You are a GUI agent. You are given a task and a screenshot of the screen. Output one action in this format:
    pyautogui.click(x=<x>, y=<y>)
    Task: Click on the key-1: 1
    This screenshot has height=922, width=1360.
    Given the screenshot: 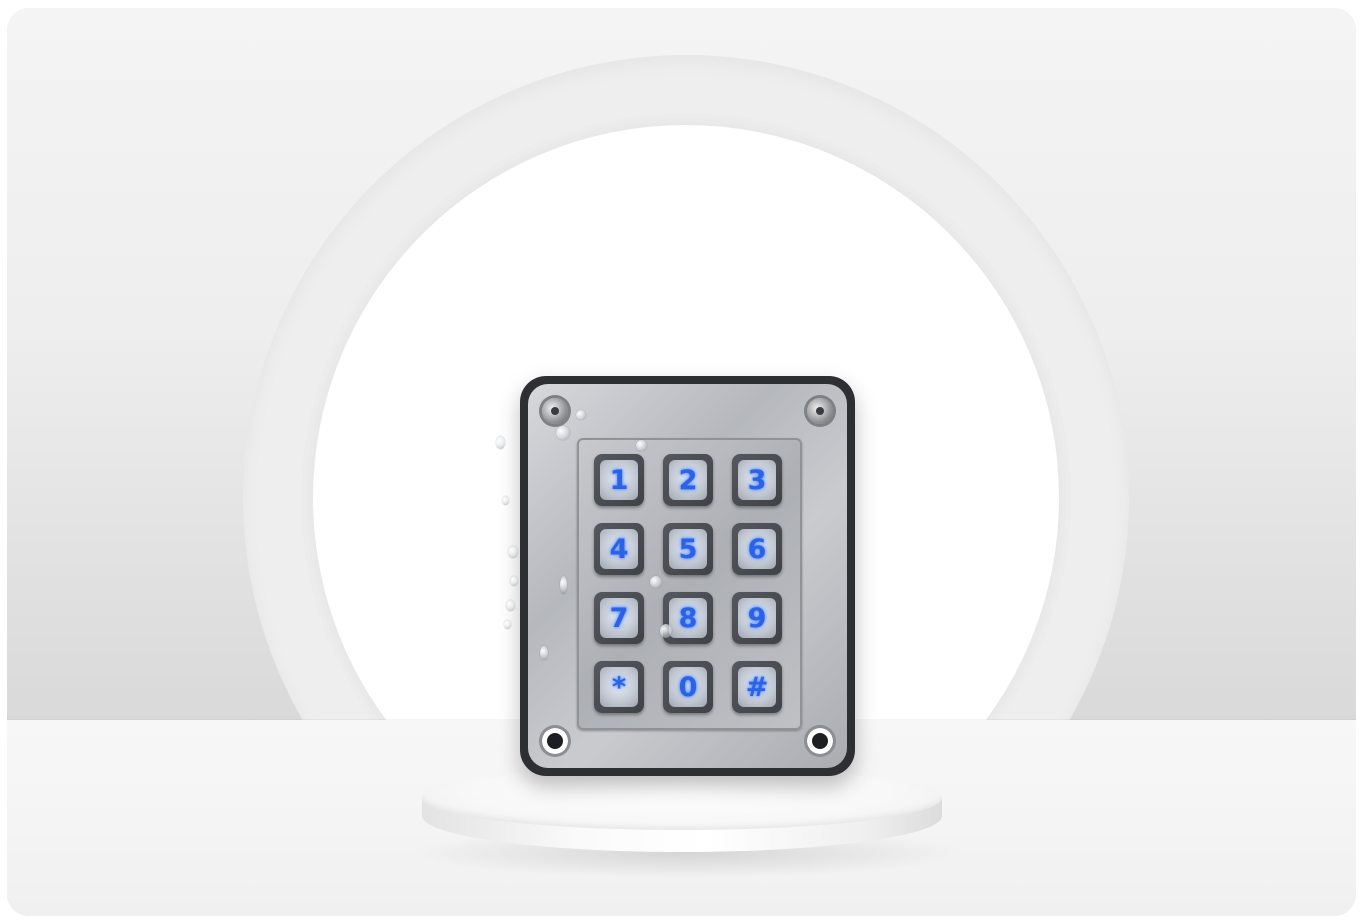 What is the action you would take?
    pyautogui.click(x=619, y=480)
    